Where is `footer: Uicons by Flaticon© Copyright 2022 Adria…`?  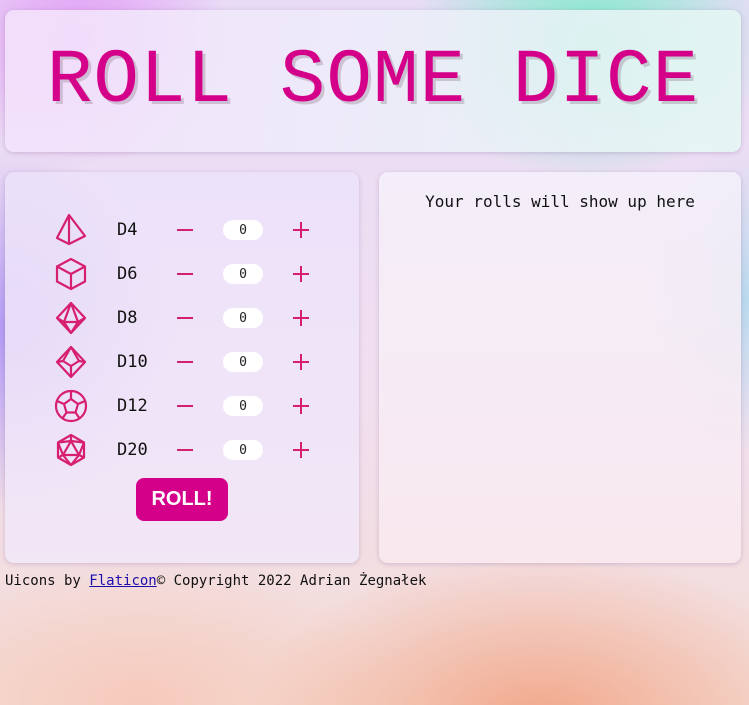 footer: Uicons by Flaticon© Copyright 2022 Adria… is located at coordinates (215, 581).